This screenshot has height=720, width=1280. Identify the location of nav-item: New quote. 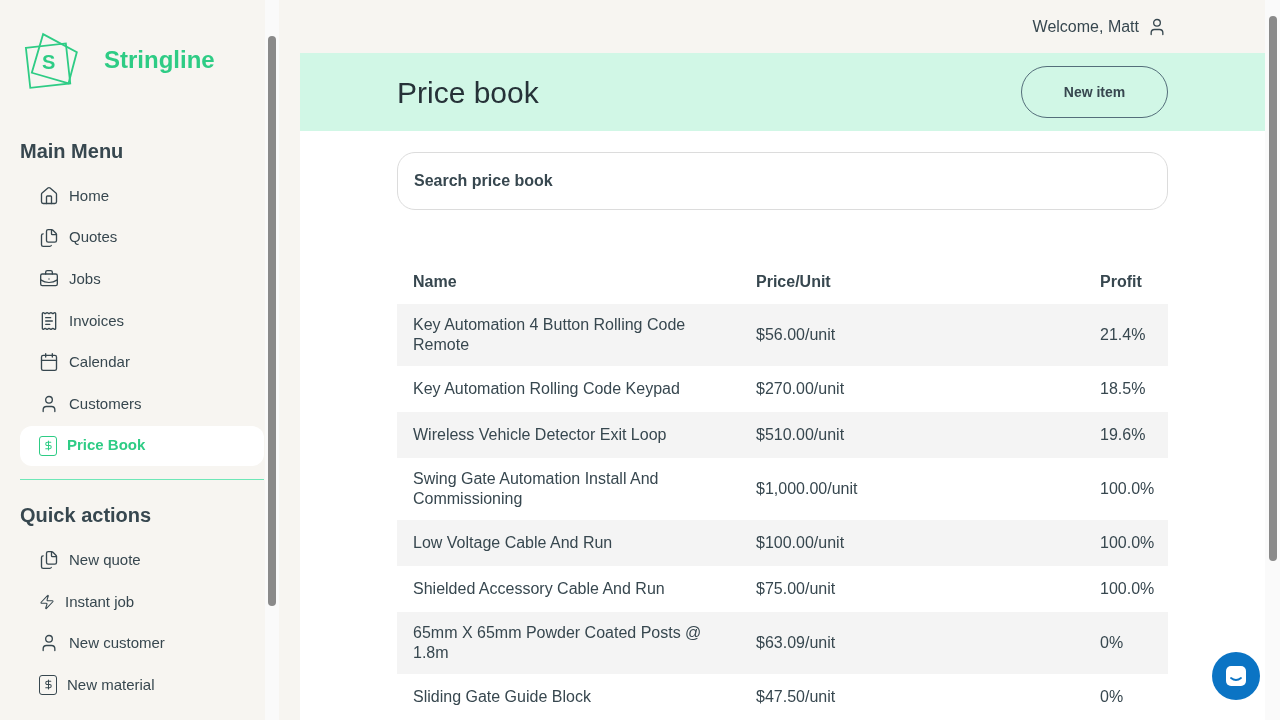
(142, 560).